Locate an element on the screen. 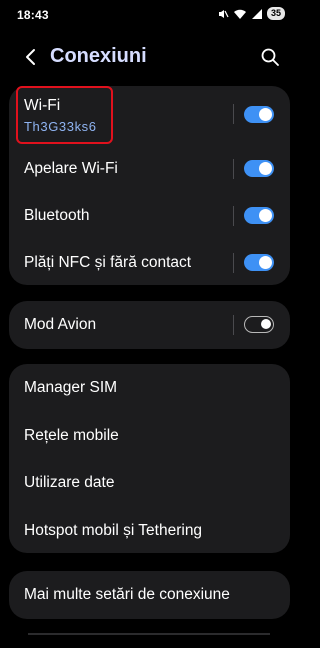 This screenshot has width=320, height=648. battery-indicator: 35 is located at coordinates (275, 13).